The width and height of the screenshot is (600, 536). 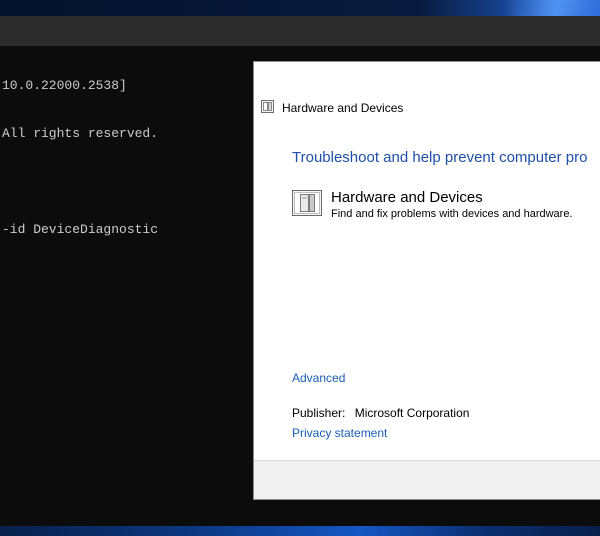 What do you see at coordinates (300, 531) in the screenshot?
I see `desktop-wallpaper-bottom` at bounding box center [300, 531].